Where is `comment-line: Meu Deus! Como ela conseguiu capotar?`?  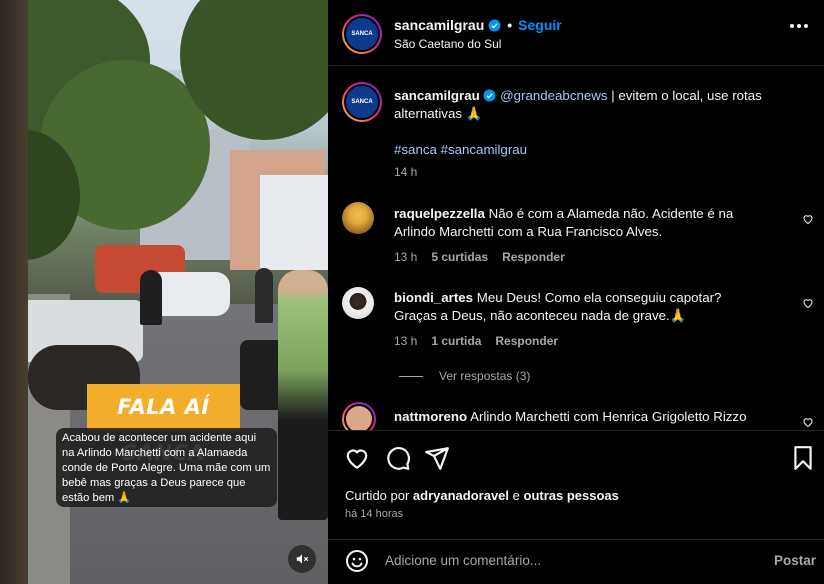
comment-line: Meu Deus! Como ela conseguiu capotar? is located at coordinates (597, 297).